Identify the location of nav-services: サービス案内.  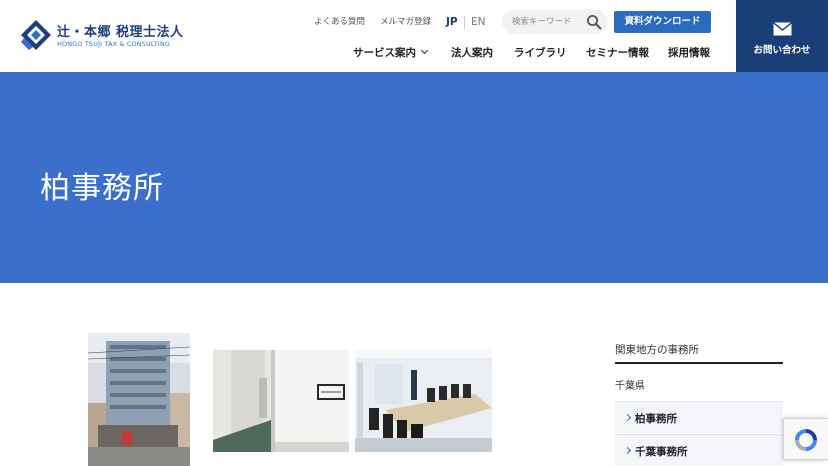
(391, 53).